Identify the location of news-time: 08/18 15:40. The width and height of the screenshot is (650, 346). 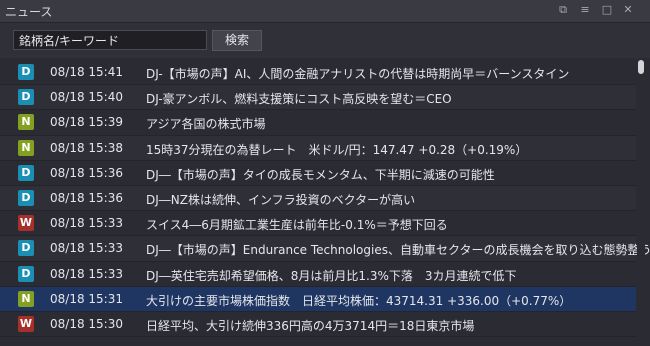
(86, 97).